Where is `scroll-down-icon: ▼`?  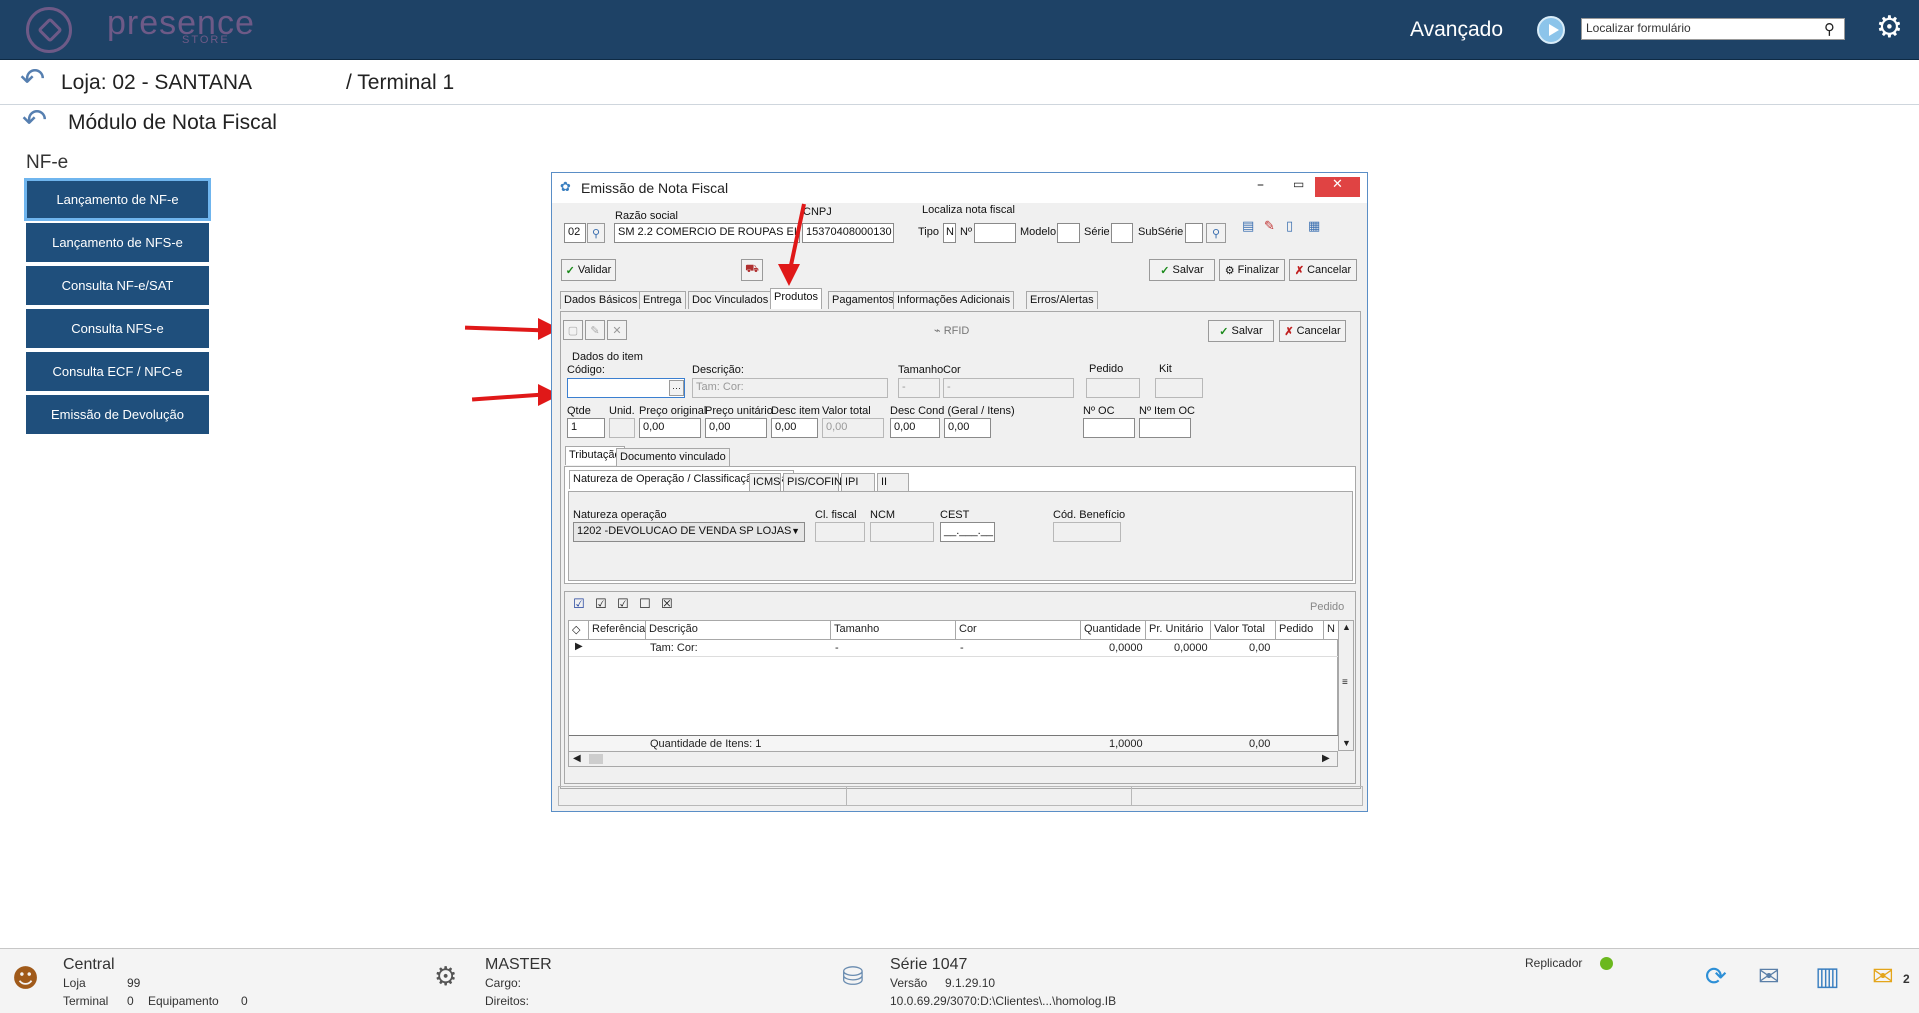 scroll-down-icon: ▼ is located at coordinates (1346, 743).